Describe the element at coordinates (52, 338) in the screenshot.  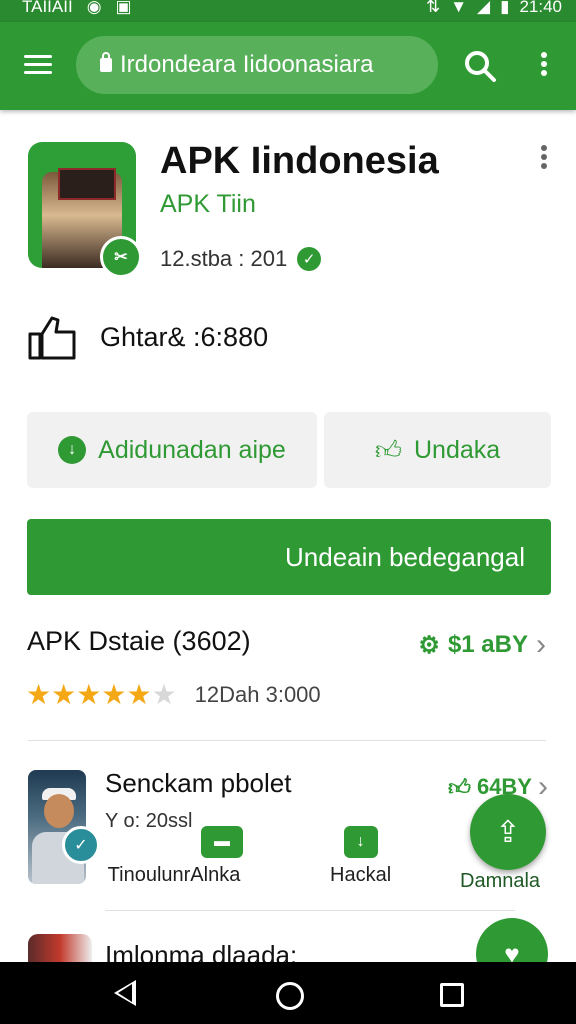
I see `thumbs-up-icon` at that location.